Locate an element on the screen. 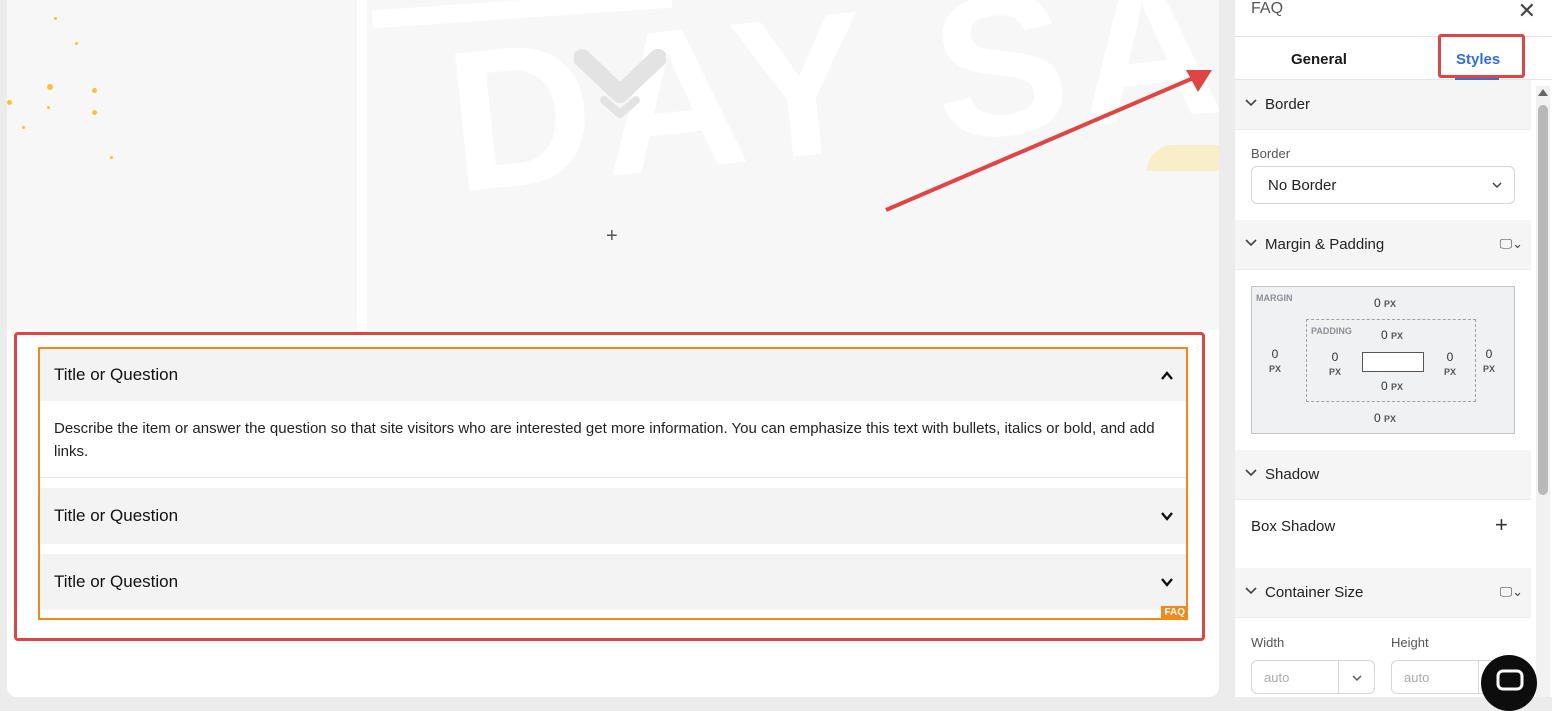 Image resolution: width=1552 pixels, height=711 pixels. chat-button is located at coordinates (1509, 683).